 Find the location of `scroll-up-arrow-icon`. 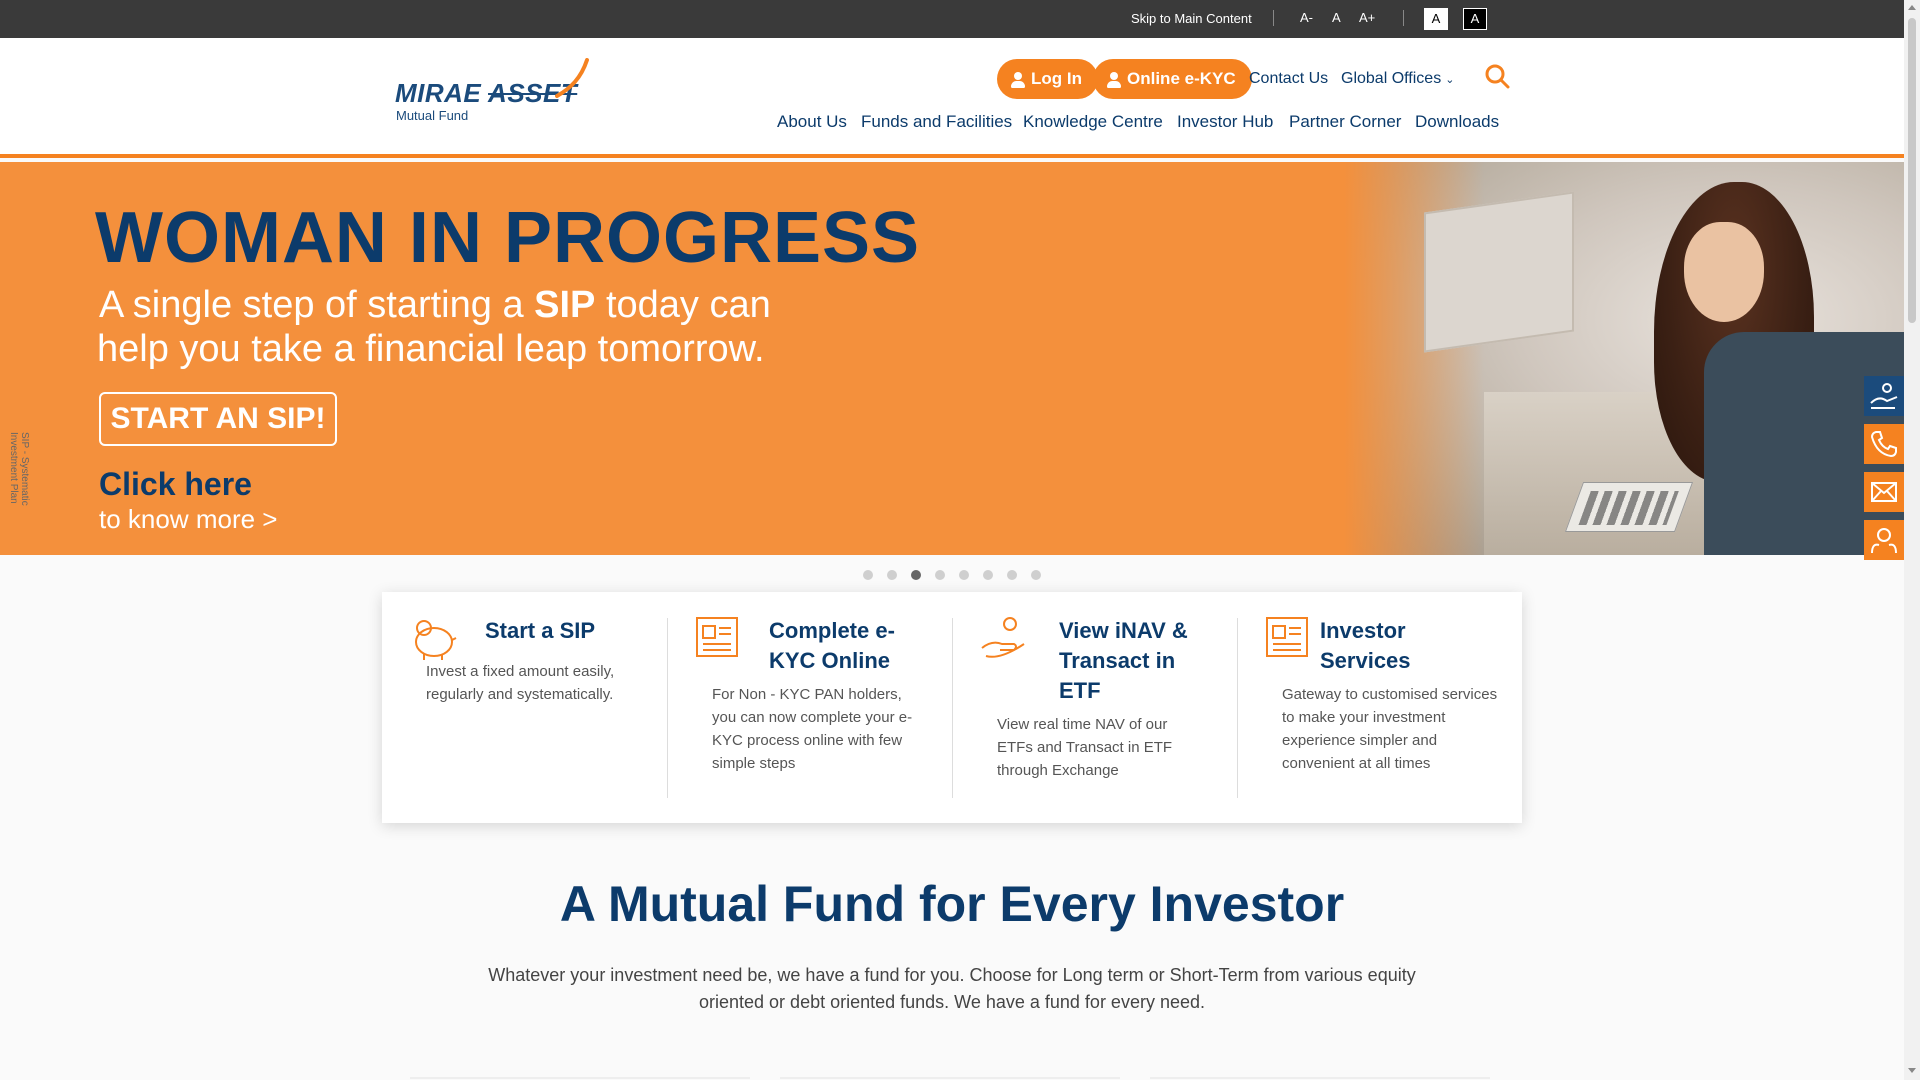

scroll-up-arrow-icon is located at coordinates (1912, 7).